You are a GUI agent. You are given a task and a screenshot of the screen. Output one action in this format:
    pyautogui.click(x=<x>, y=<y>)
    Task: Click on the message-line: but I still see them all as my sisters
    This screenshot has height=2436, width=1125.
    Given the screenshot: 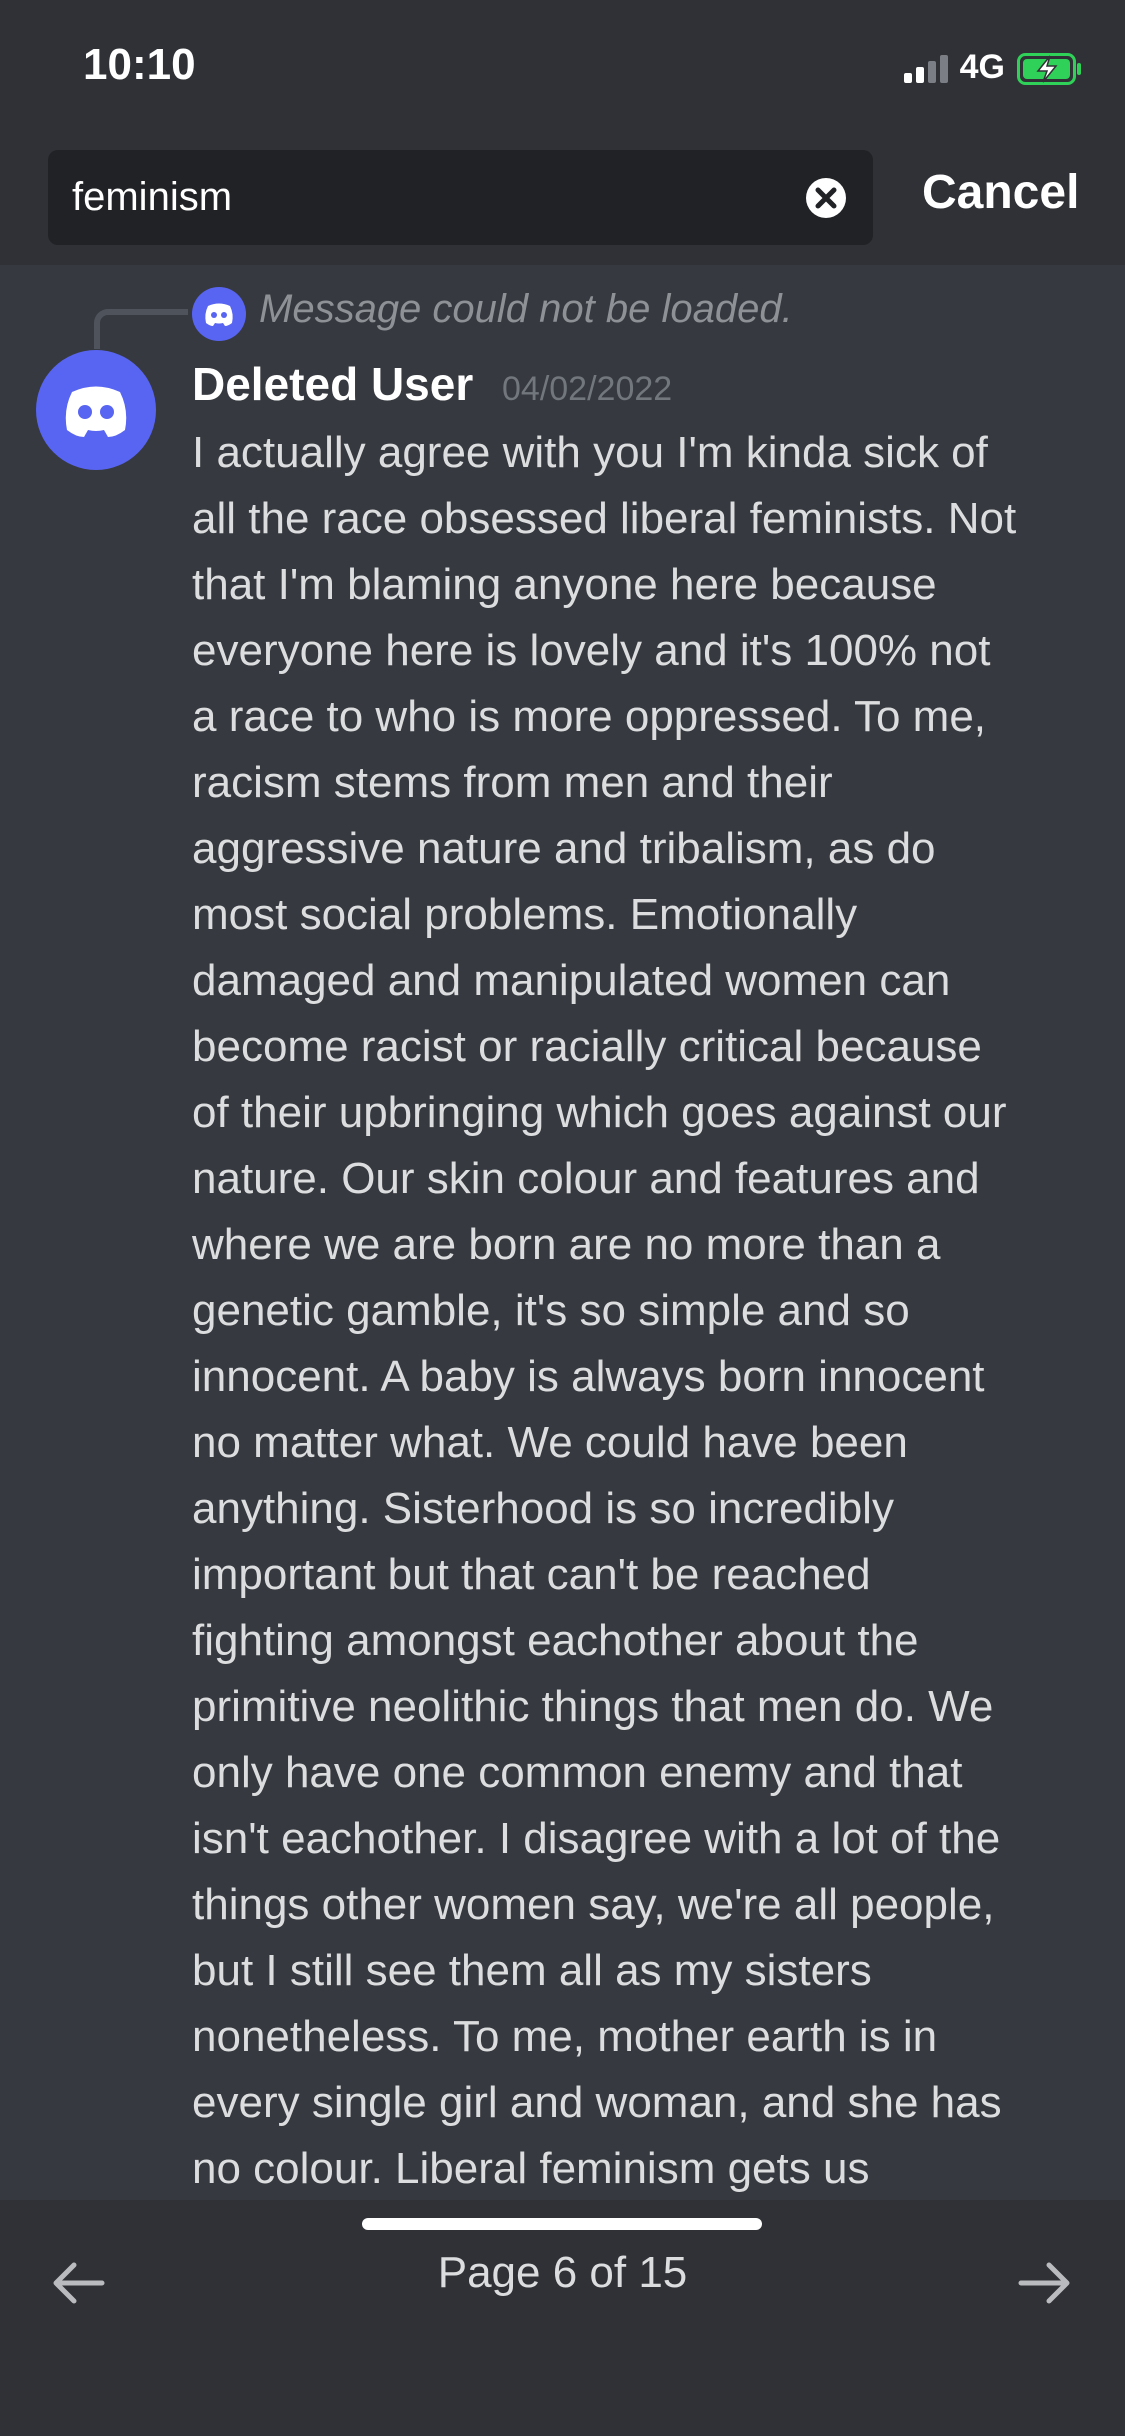 What is the action you would take?
    pyautogui.click(x=532, y=1970)
    